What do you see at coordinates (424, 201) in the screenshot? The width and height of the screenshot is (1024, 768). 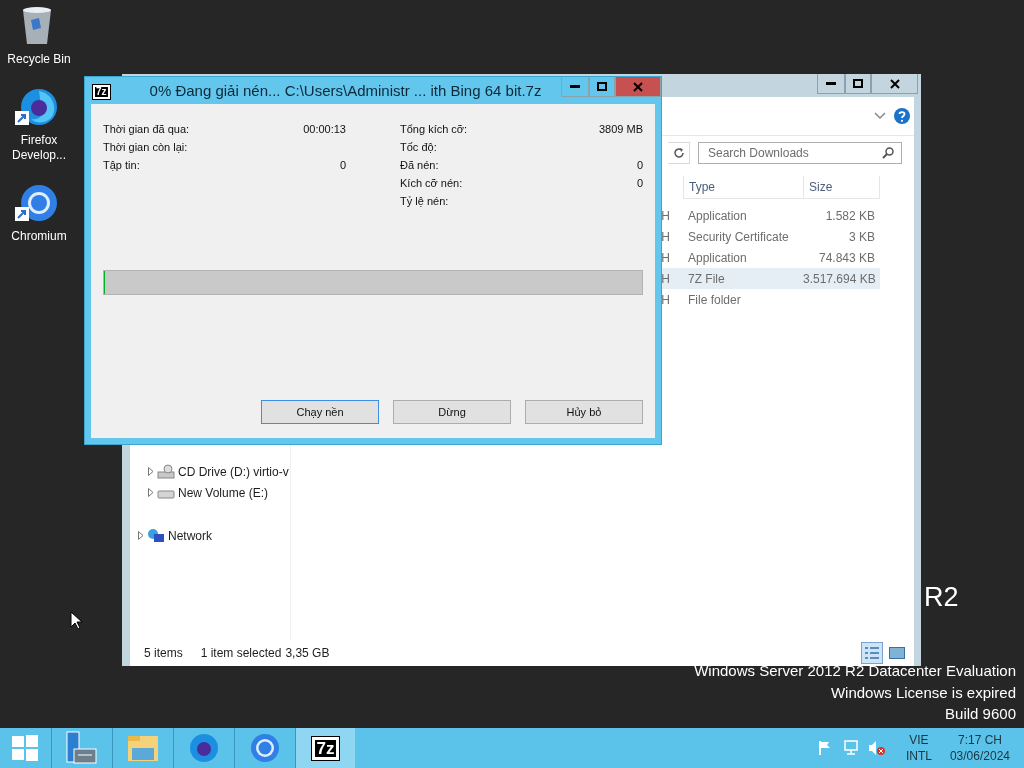 I see `stat-label: Tỷ lệ nén:` at bounding box center [424, 201].